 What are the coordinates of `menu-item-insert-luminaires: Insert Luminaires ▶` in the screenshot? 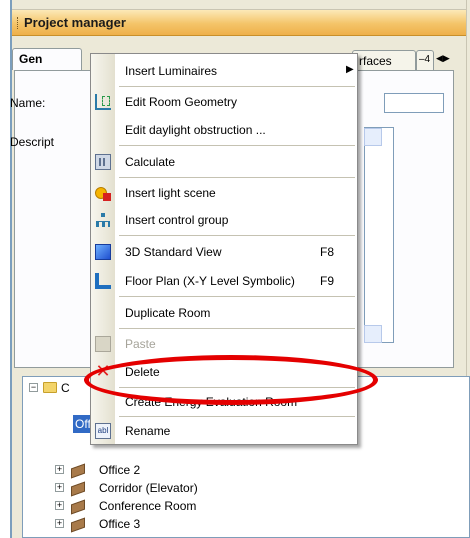 It's located at (225, 71).